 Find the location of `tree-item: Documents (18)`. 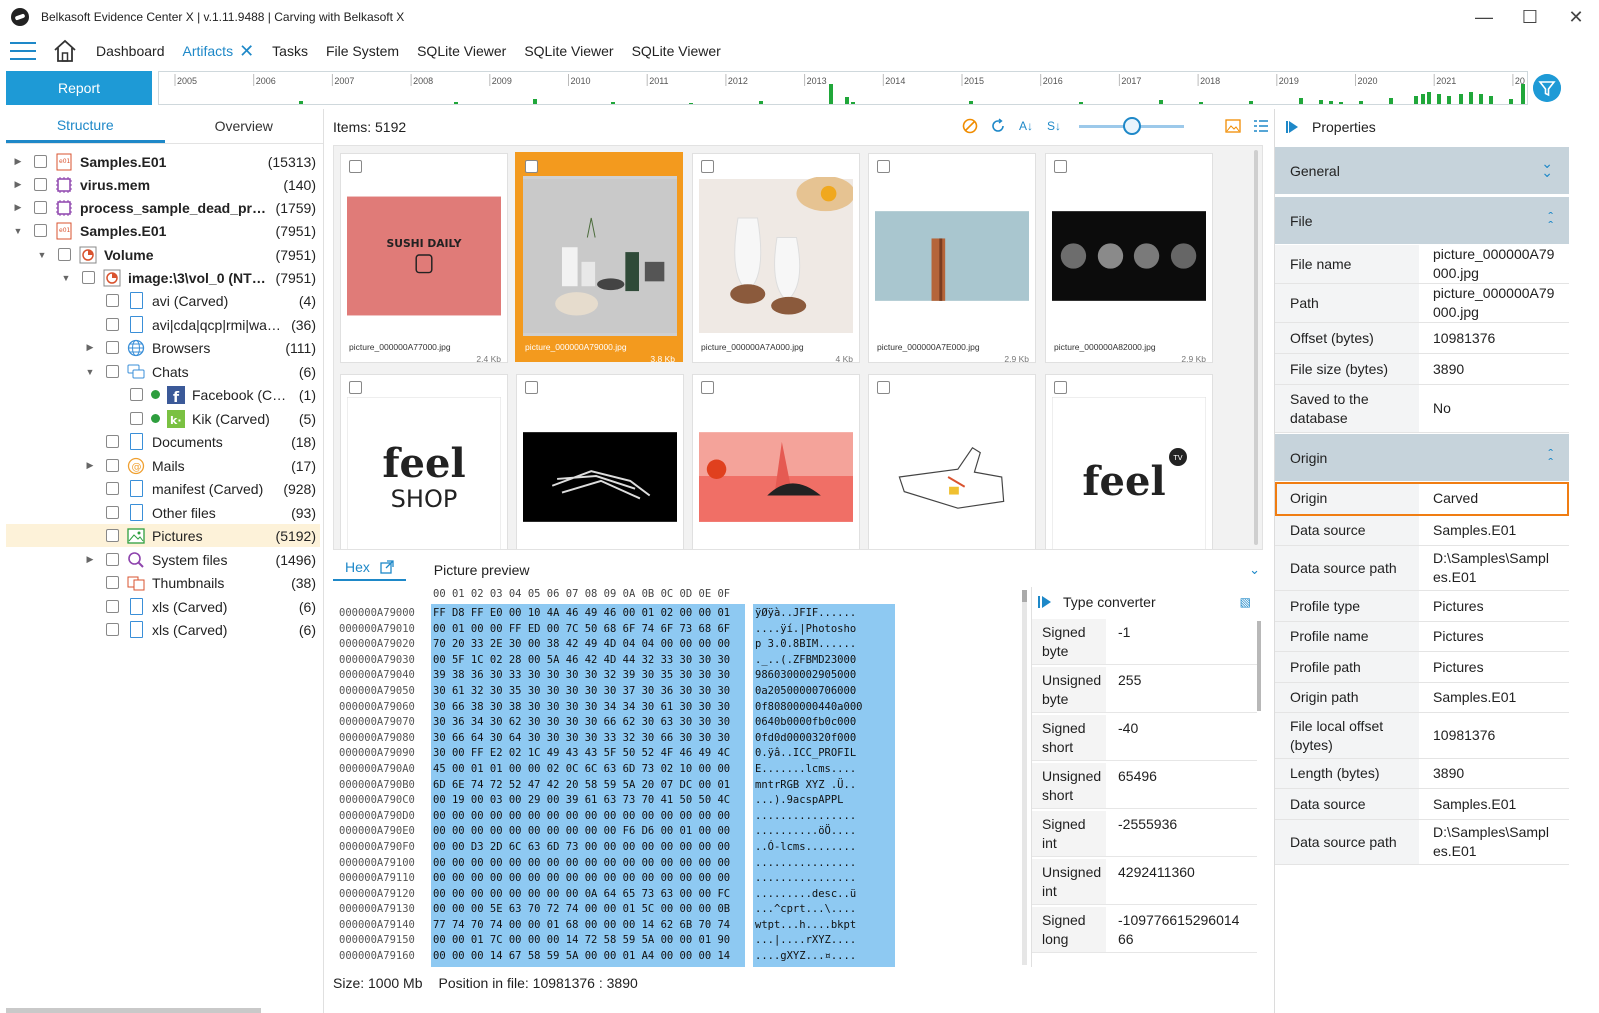

tree-item: Documents (18) is located at coordinates (163, 441).